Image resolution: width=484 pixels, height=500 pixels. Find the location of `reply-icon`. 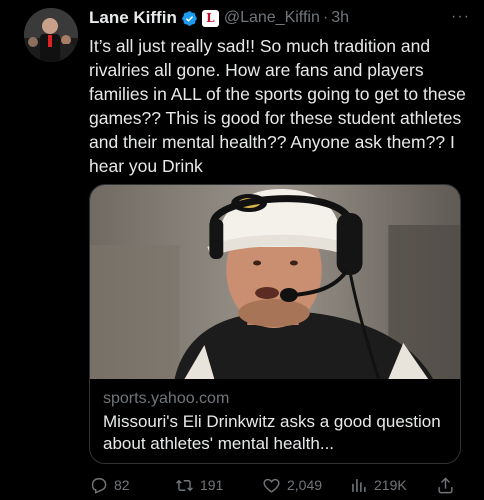

reply-icon is located at coordinates (99, 485).